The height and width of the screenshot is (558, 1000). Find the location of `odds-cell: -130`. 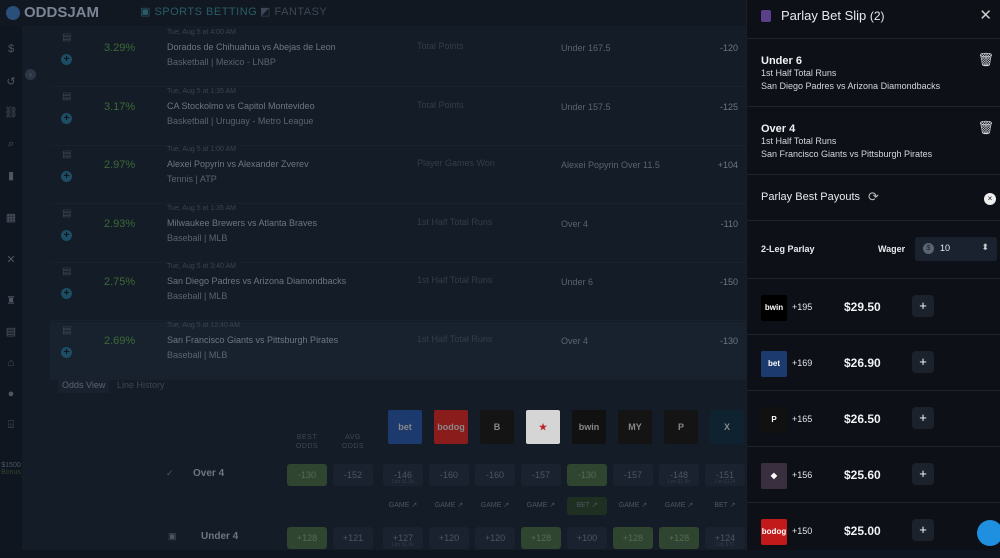

odds-cell: -130 is located at coordinates (587, 475).